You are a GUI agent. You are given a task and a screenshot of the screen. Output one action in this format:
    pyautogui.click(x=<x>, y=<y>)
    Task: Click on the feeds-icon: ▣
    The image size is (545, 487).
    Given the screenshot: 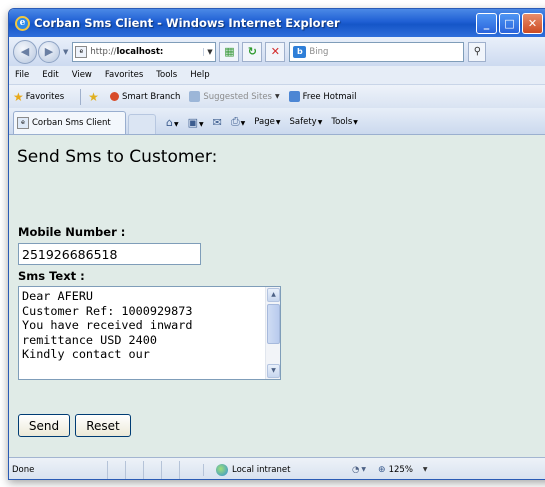 What is the action you would take?
    pyautogui.click(x=193, y=122)
    